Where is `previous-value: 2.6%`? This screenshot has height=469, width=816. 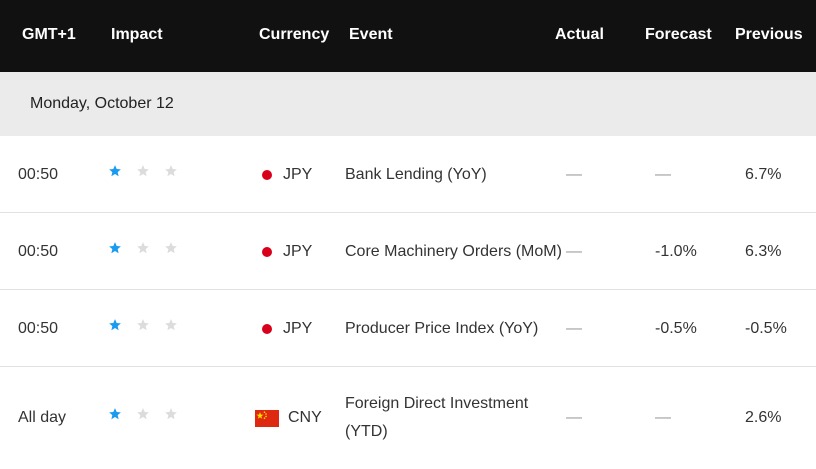
previous-value: 2.6% is located at coordinates (763, 417).